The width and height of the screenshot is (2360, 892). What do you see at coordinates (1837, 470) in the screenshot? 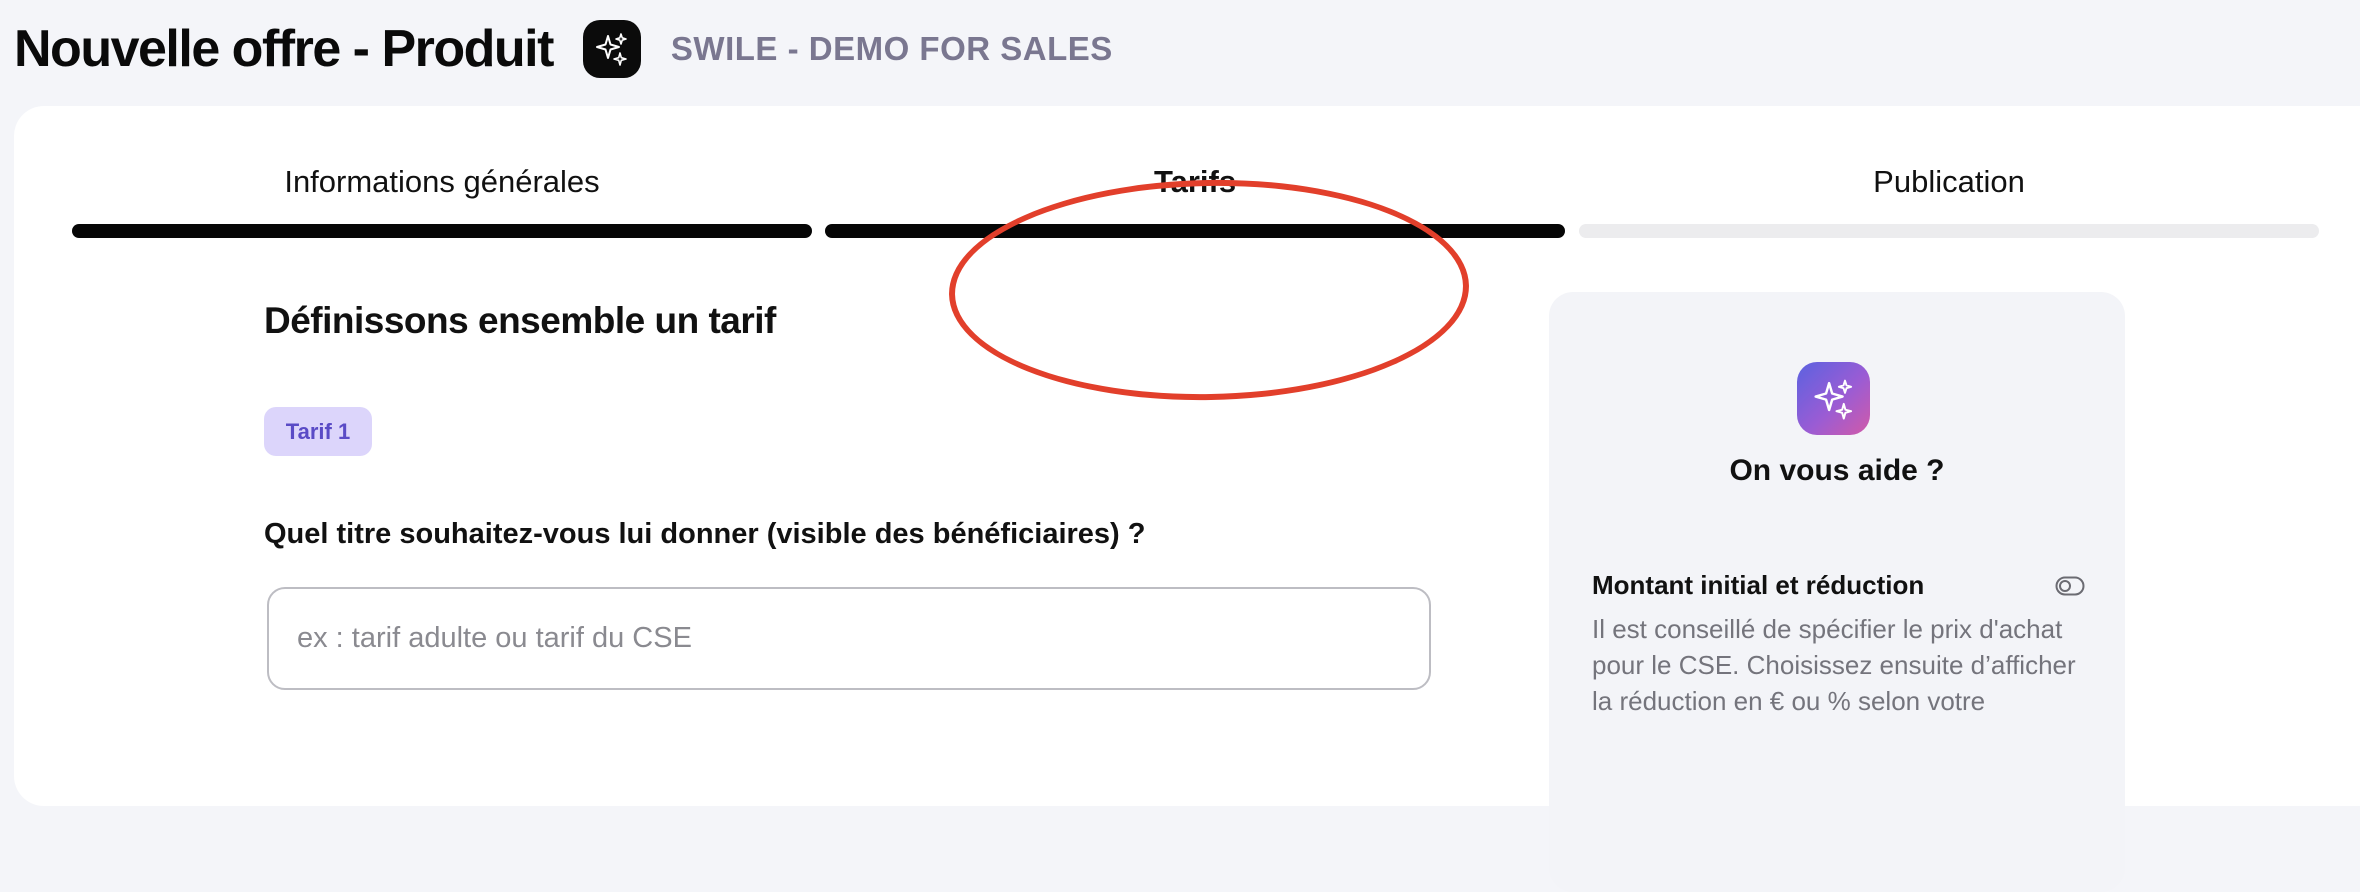
I see `help-title: On vous aide ?` at bounding box center [1837, 470].